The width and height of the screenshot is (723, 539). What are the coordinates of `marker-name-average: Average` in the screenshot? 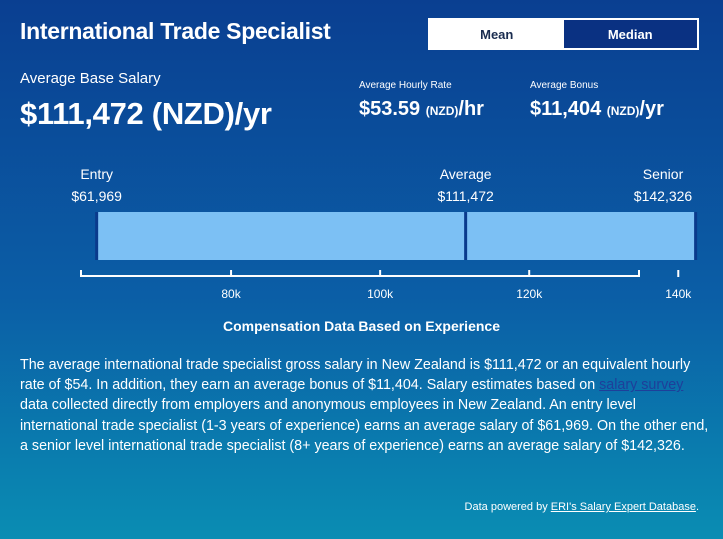 It's located at (465, 174).